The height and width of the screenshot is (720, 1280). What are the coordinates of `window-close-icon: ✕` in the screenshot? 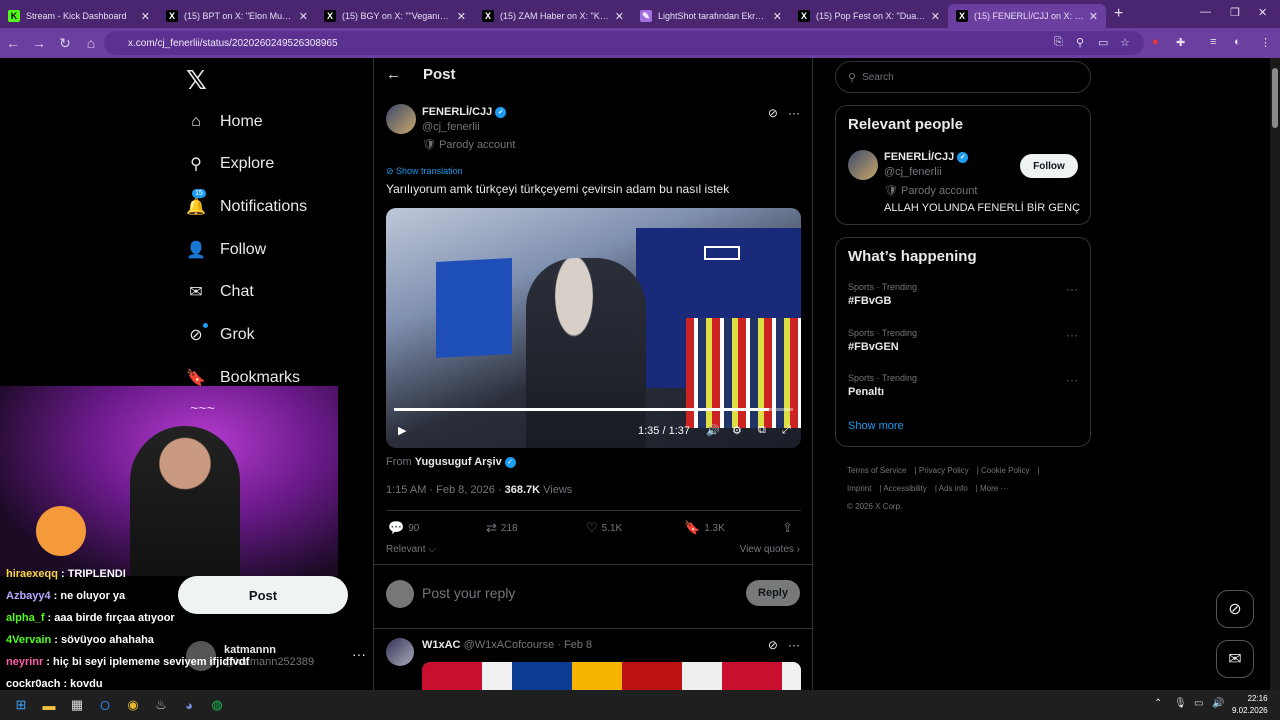 It's located at (1262, 12).